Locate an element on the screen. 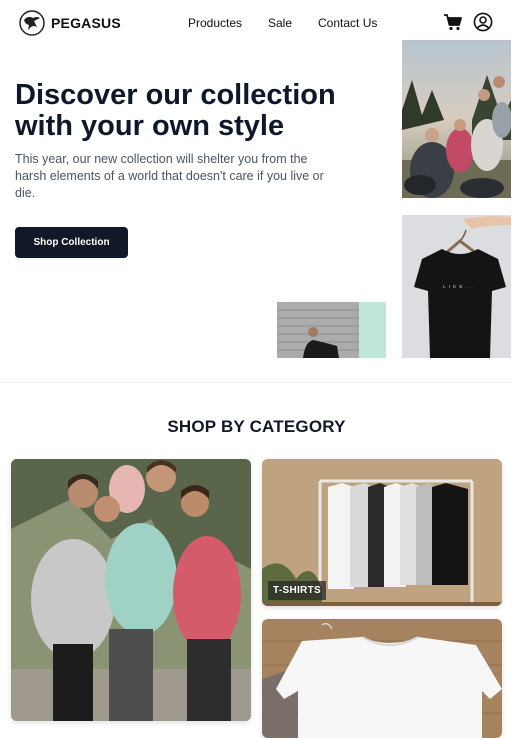 Image resolution: width=513 pixels, height=738 pixels. nav-links: Productes Sale Contact Us is located at coordinates (256, 24).